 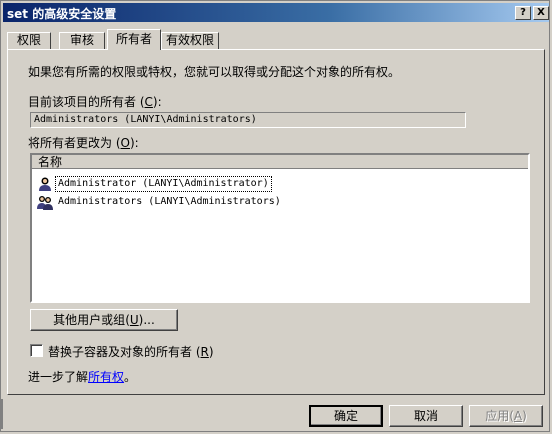 I want to click on title-bar: set 的高级安全设置 ? X, so click(x=276, y=12).